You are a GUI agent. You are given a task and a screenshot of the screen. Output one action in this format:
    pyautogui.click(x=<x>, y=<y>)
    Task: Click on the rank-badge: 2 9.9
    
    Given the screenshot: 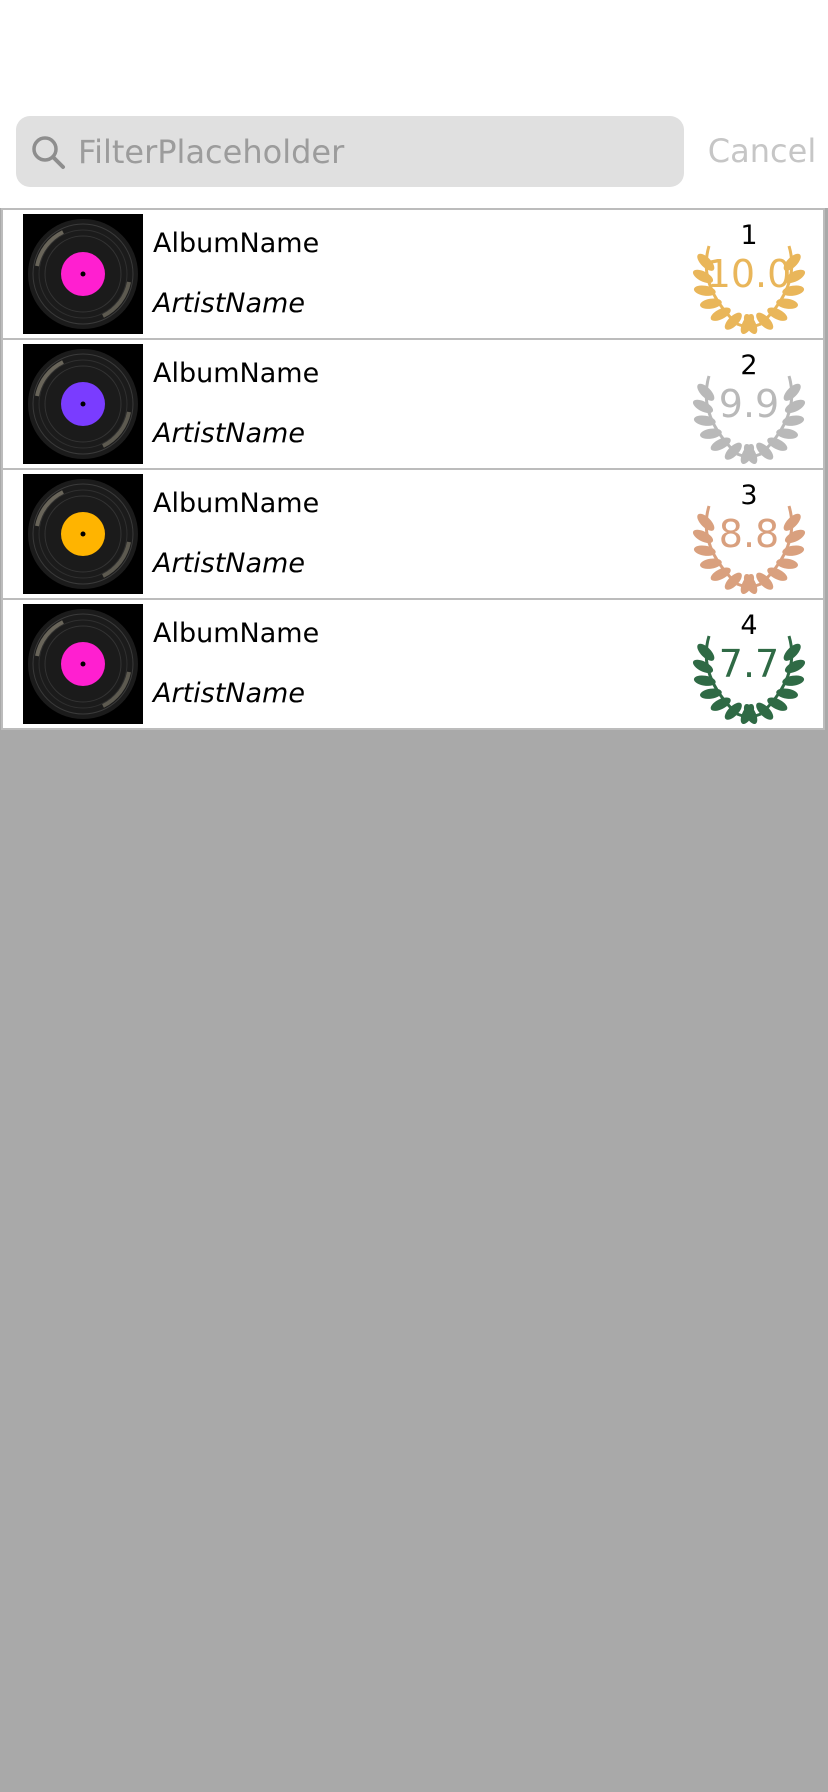 What is the action you would take?
    pyautogui.click(x=749, y=405)
    